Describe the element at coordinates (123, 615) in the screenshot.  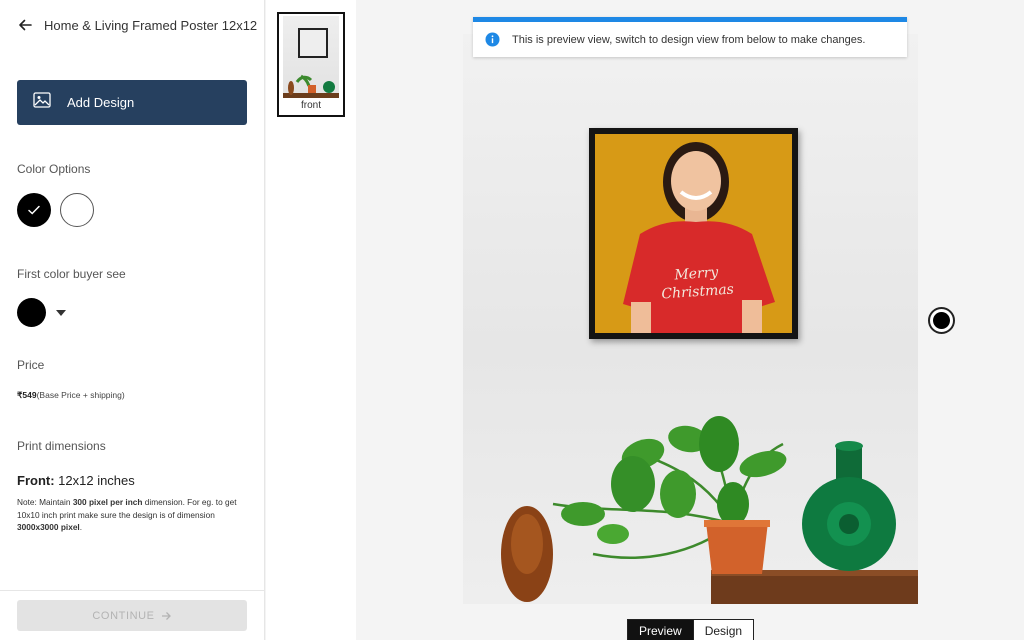
I see `continue-label: CONTINUE` at that location.